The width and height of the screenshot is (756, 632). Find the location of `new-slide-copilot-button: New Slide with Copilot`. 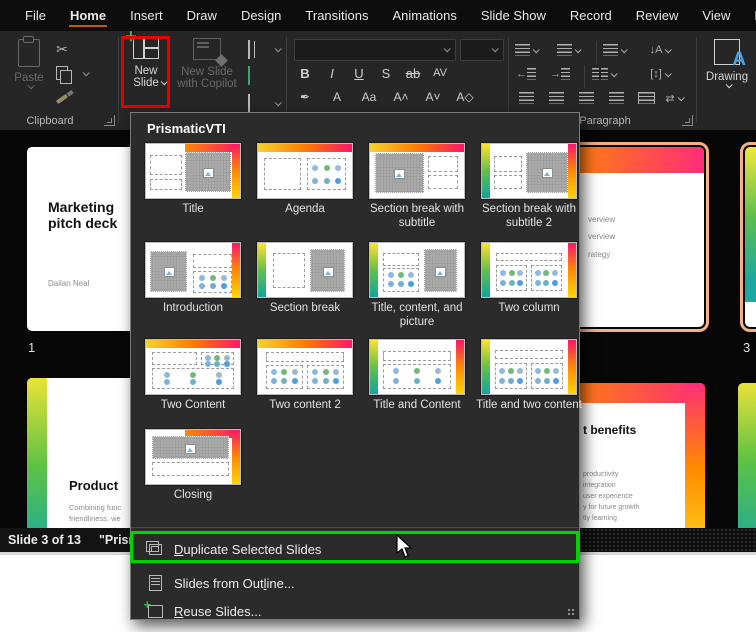

new-slide-copilot-button: New Slide with Copilot is located at coordinates (207, 73).